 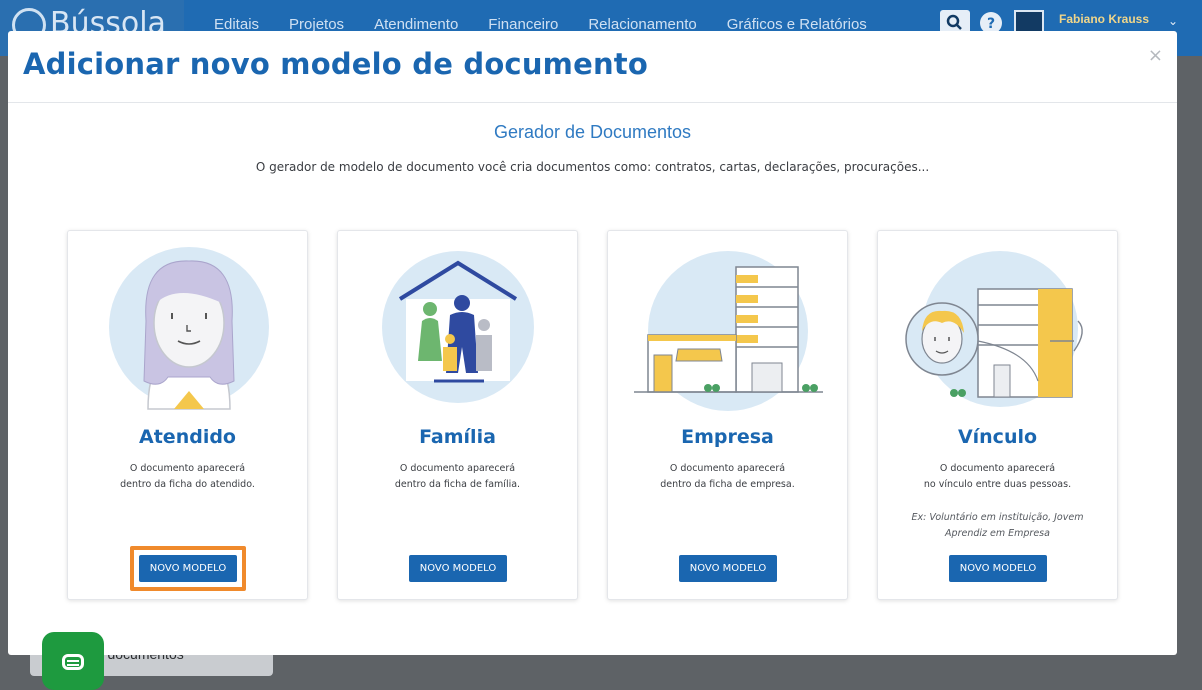 What do you see at coordinates (458, 327) in the screenshot?
I see `family-house-icon` at bounding box center [458, 327].